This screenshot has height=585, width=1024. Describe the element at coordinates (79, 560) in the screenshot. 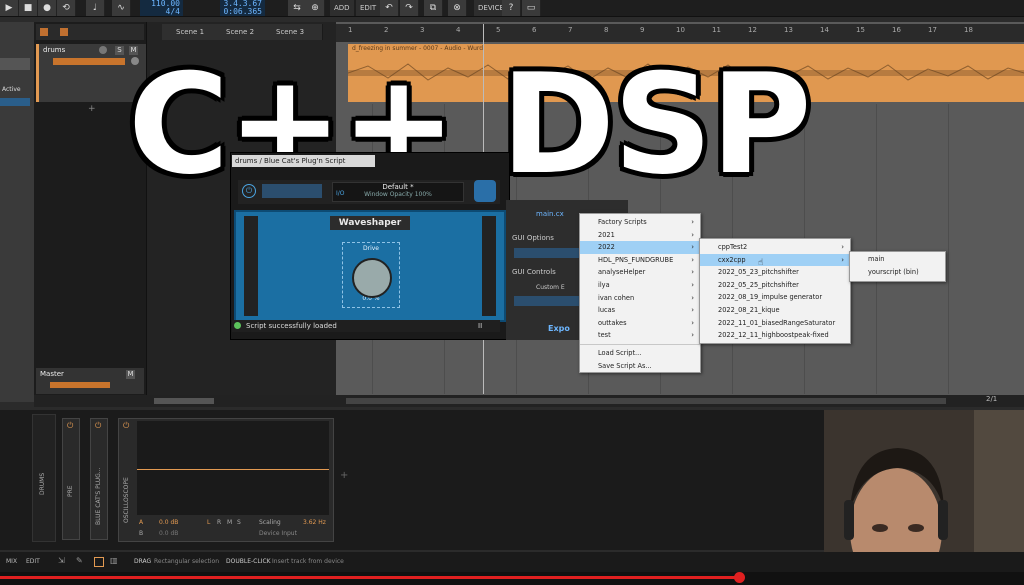

I see `pencil-icon: ✎` at that location.